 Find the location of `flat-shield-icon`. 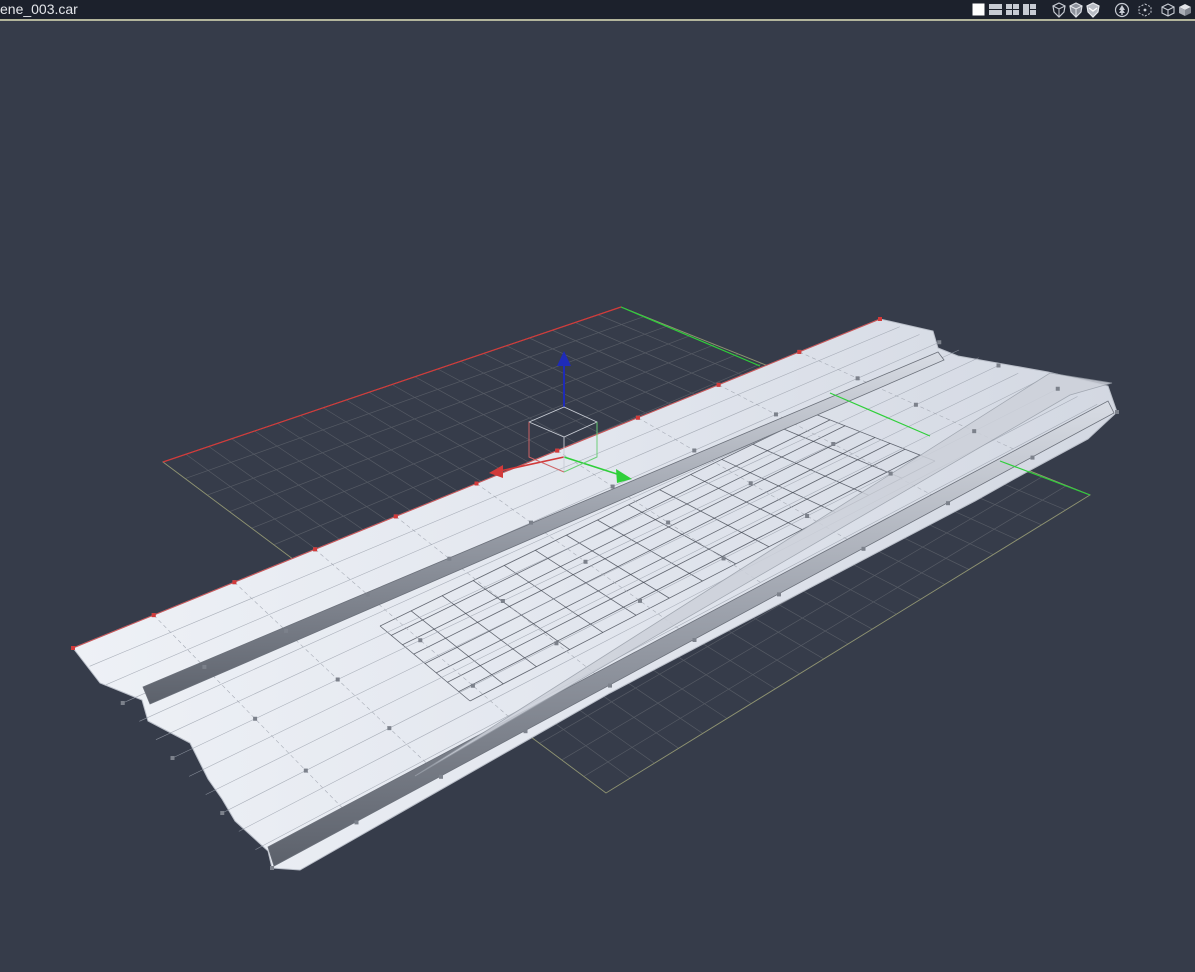

flat-shield-icon is located at coordinates (1075, 9).